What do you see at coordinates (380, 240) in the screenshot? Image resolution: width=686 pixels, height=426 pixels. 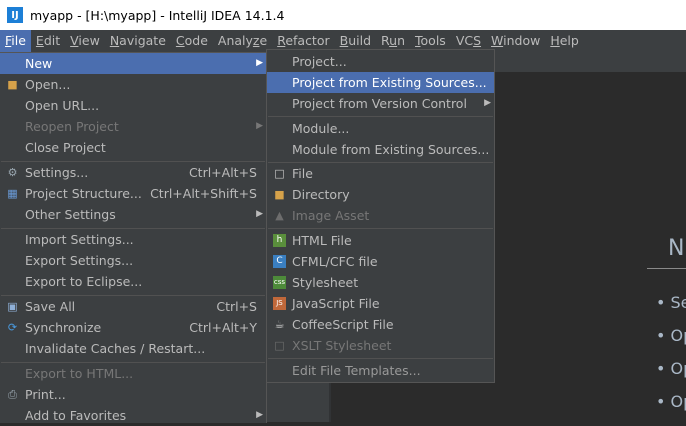 I see `menu-item-html-file: h HTML File` at bounding box center [380, 240].